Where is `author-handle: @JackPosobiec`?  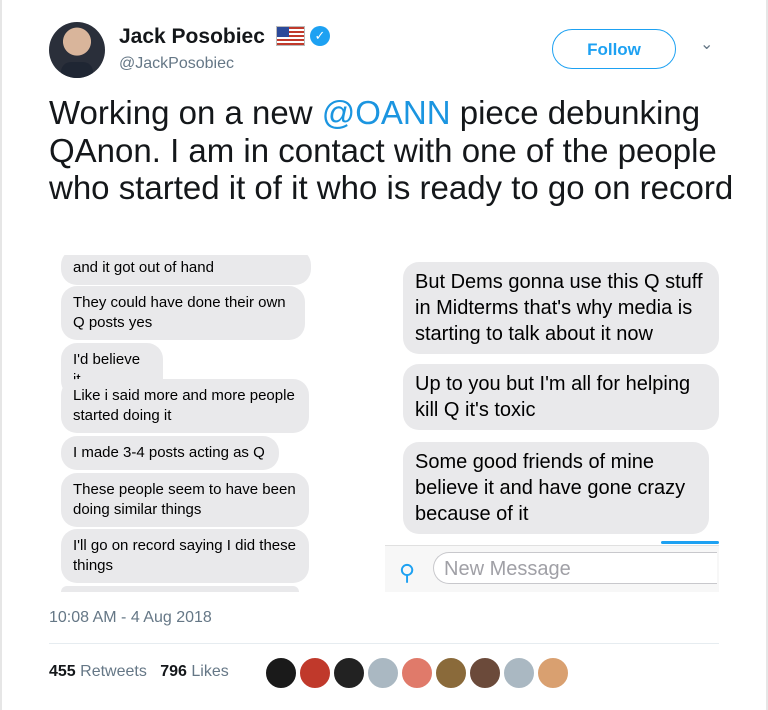 author-handle: @JackPosobiec is located at coordinates (176, 64).